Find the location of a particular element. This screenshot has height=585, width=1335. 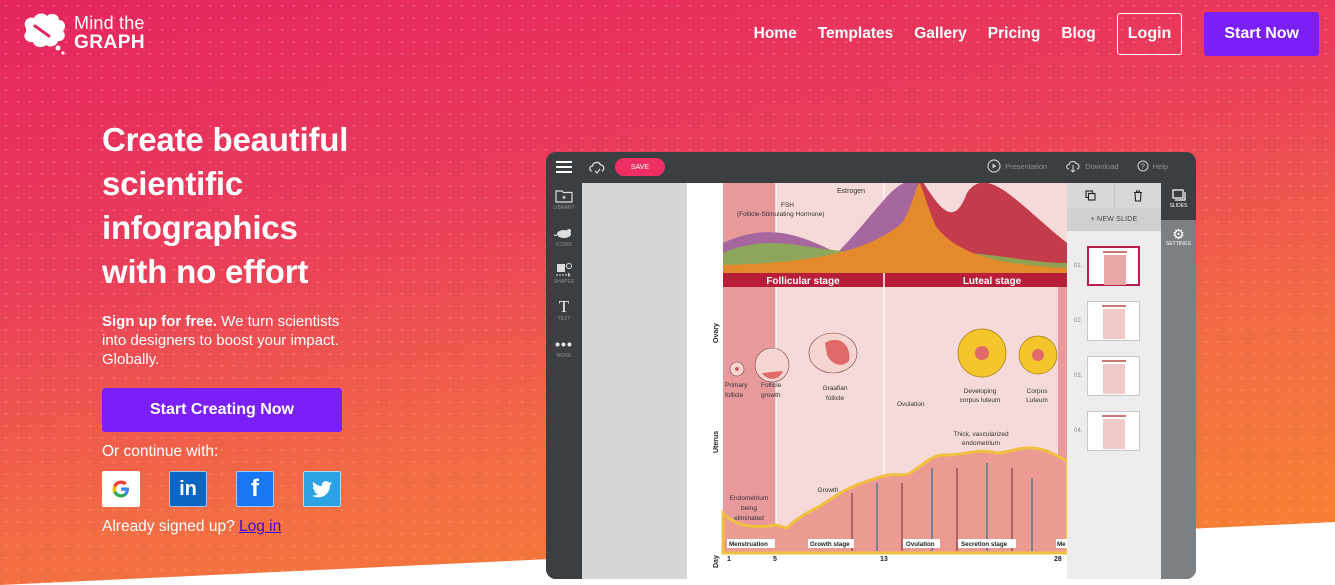

label-thick-2: endometrium is located at coordinates (981, 443).